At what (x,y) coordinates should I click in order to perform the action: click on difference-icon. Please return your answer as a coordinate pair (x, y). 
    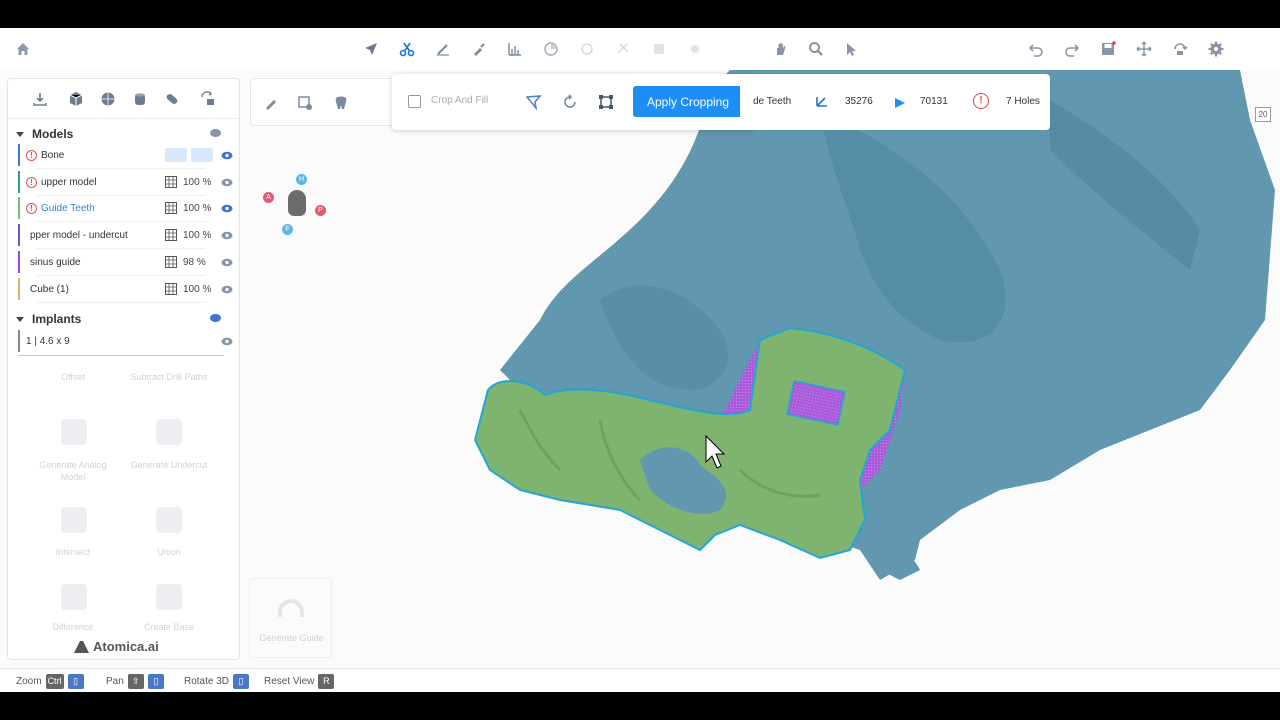
    Looking at the image, I should click on (74, 597).